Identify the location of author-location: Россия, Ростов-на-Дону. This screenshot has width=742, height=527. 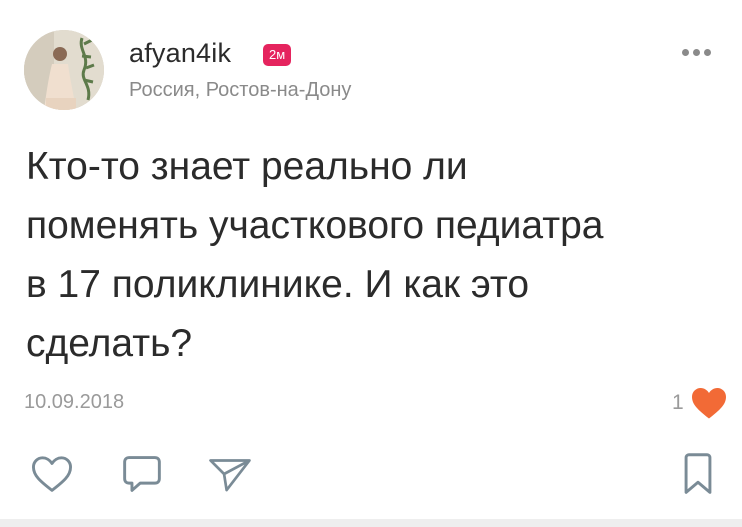
(240, 90).